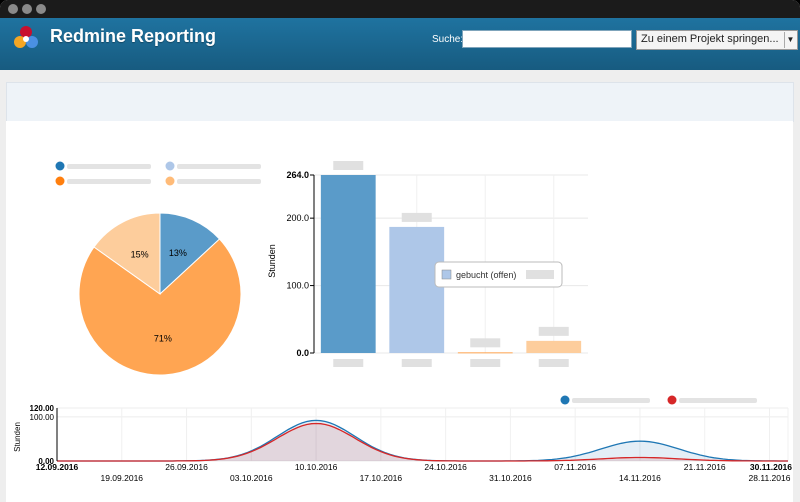  Describe the element at coordinates (400, 102) in the screenshot. I see `content-toolbar` at that location.